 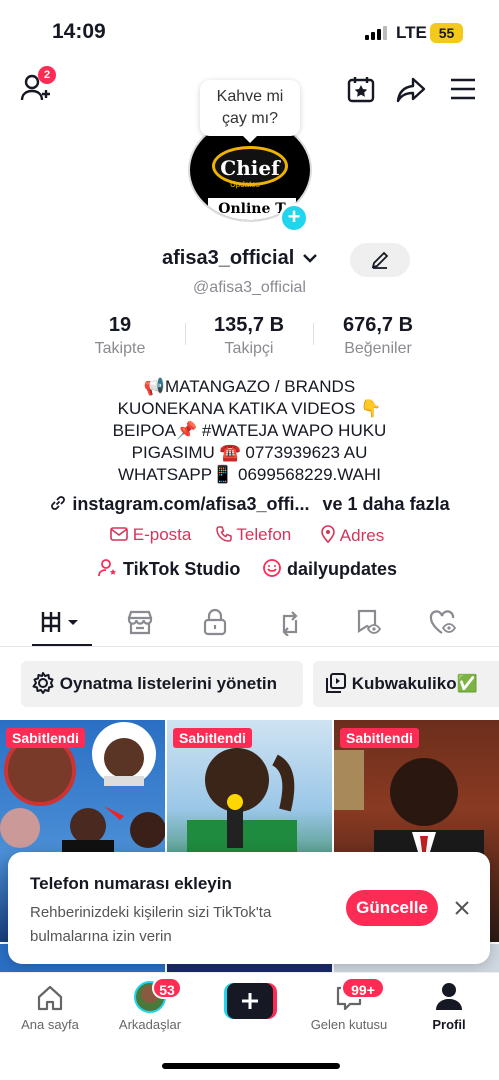 I want to click on hamburger-icon, so click(x=463, y=89).